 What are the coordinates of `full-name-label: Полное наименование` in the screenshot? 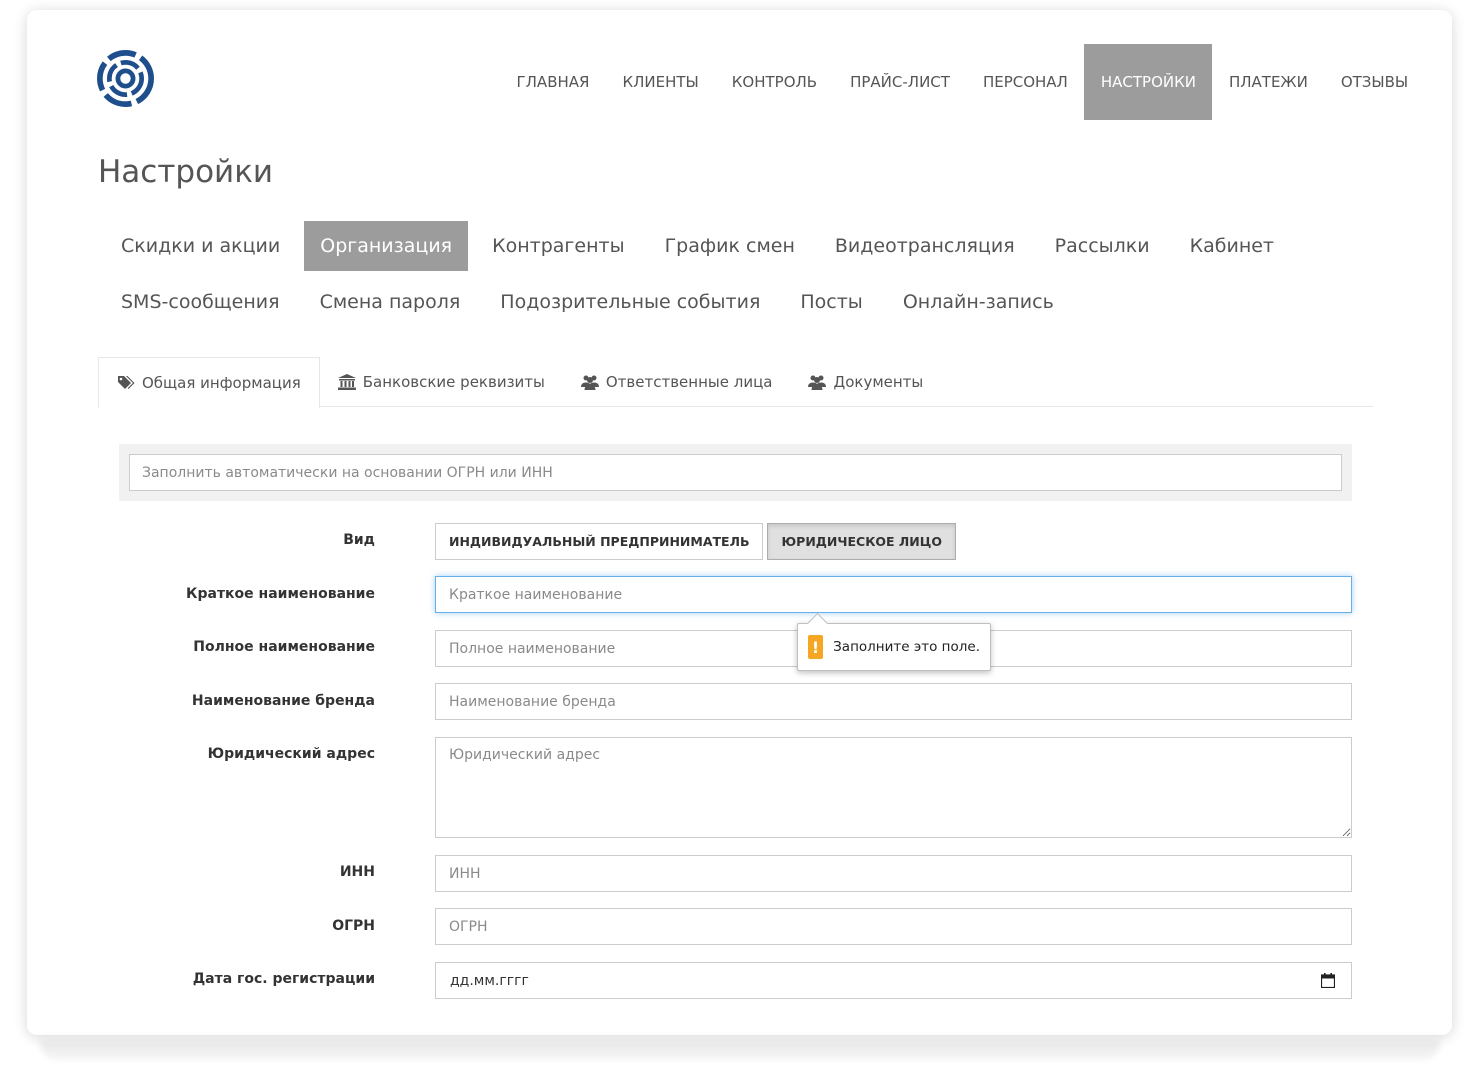 It's located at (284, 647).